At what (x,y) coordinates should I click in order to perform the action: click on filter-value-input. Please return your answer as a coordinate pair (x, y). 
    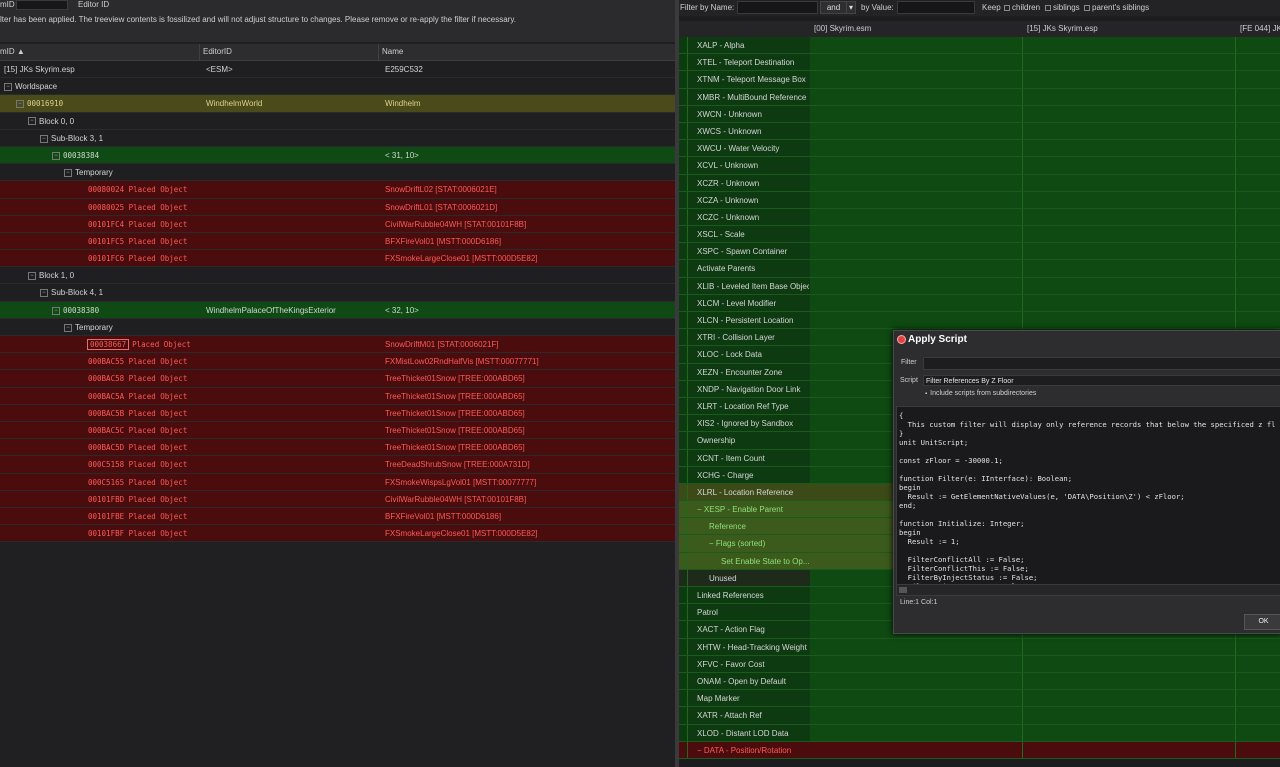
    Looking at the image, I should click on (936, 7).